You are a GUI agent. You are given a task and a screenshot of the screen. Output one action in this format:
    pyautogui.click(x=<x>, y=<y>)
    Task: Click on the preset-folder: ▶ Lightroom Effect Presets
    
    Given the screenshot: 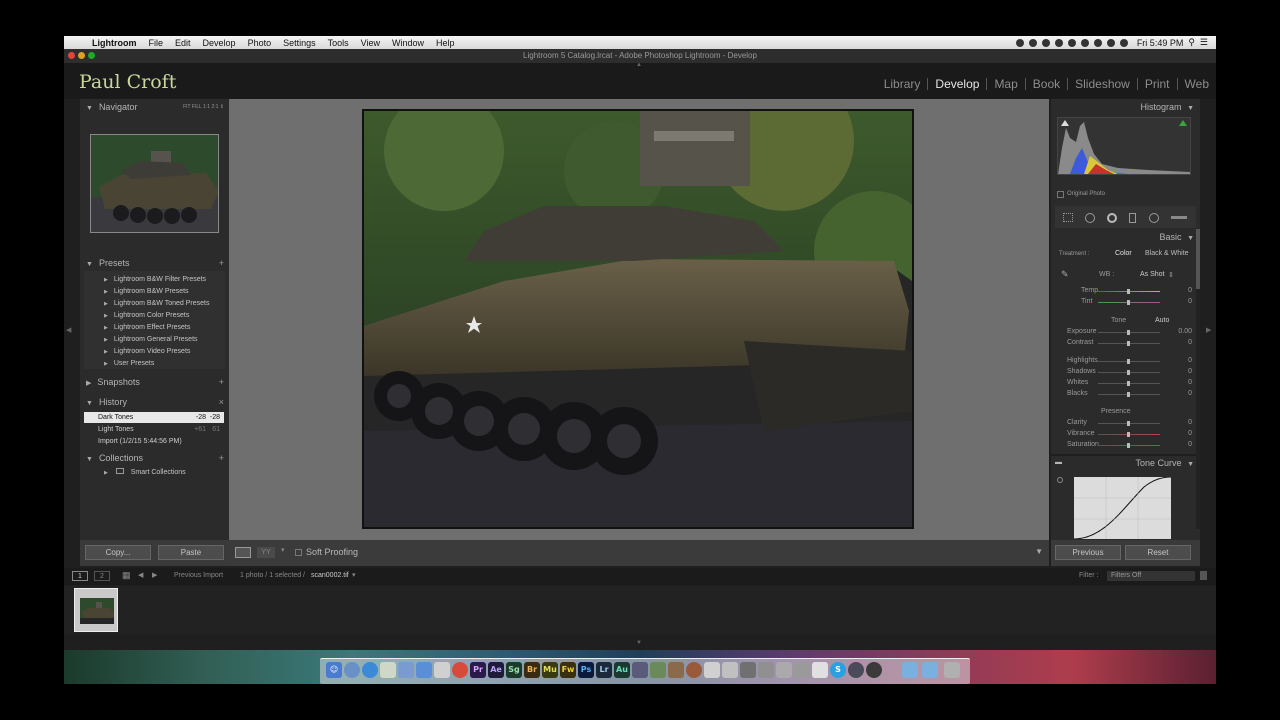 What is the action you would take?
    pyautogui.click(x=164, y=328)
    